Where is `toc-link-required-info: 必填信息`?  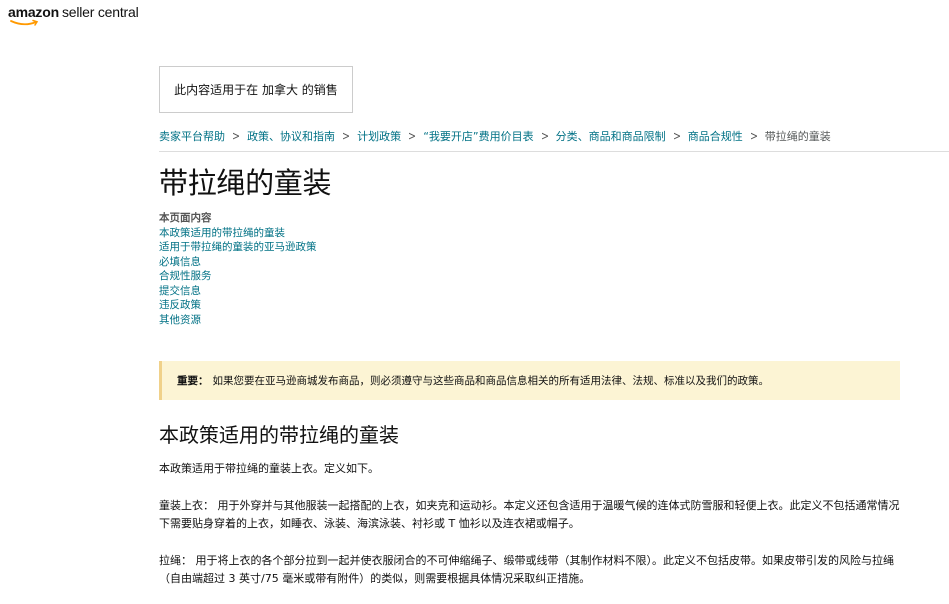
toc-link-required-info: 必填信息 is located at coordinates (238, 262).